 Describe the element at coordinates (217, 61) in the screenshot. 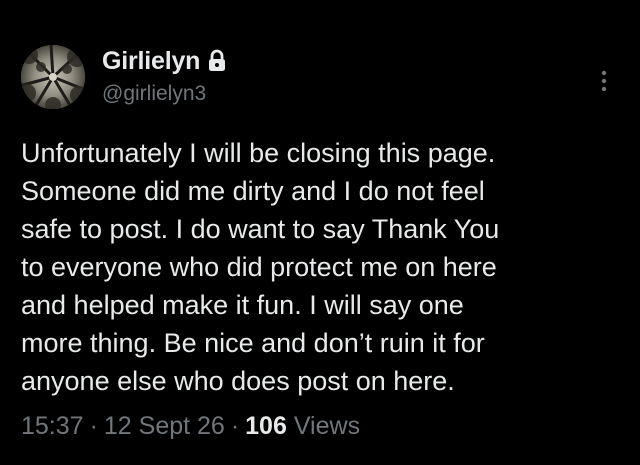

I see `lock-icon` at that location.